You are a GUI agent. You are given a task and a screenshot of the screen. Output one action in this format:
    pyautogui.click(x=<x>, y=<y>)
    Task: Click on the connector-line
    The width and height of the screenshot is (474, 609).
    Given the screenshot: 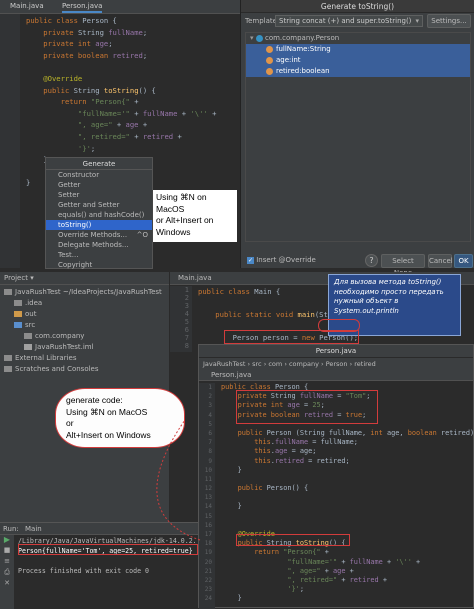 What is the action you would take?
    pyautogui.click(x=178, y=480)
    